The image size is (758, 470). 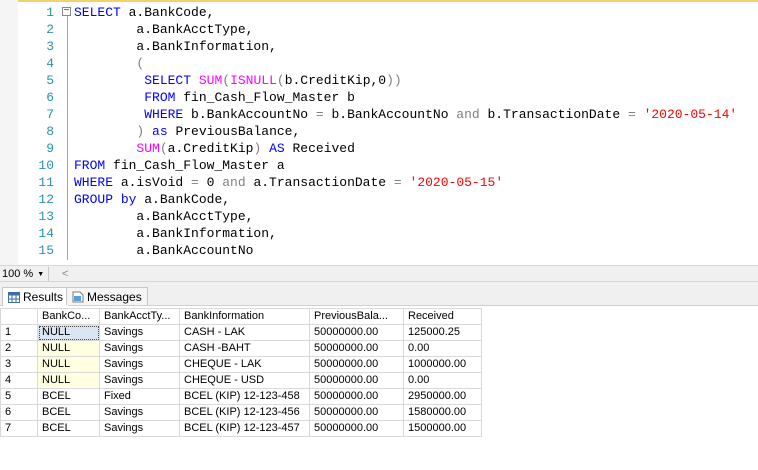 I want to click on code-line: 4 (, so click(x=379, y=63).